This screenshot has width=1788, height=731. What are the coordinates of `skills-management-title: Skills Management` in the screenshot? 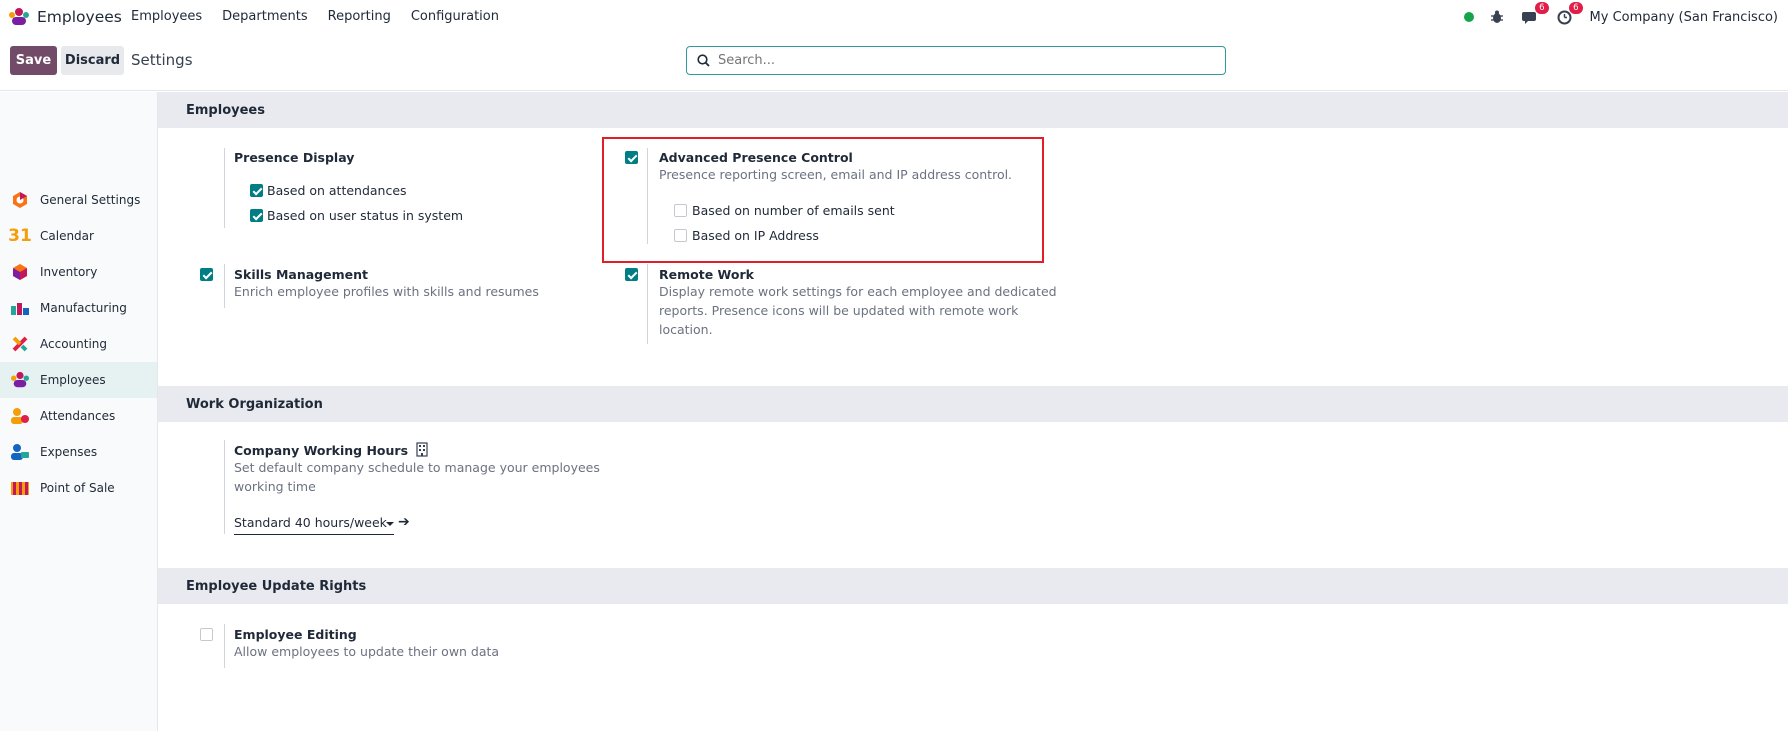 It's located at (301, 274).